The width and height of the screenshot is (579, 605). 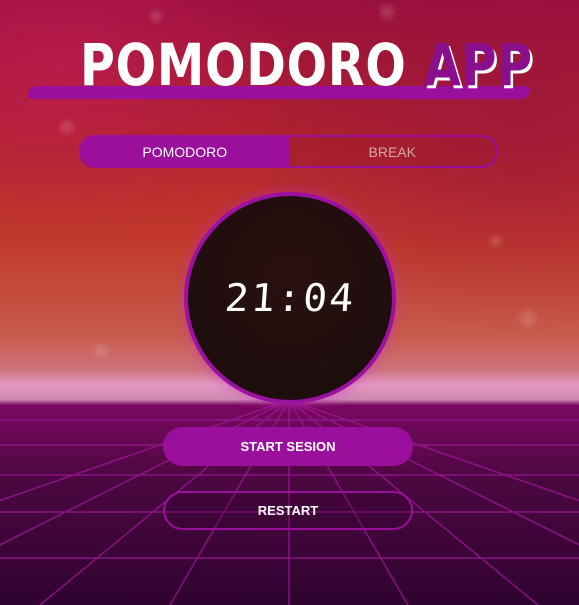 I want to click on tab-break: BREAK, so click(x=393, y=151).